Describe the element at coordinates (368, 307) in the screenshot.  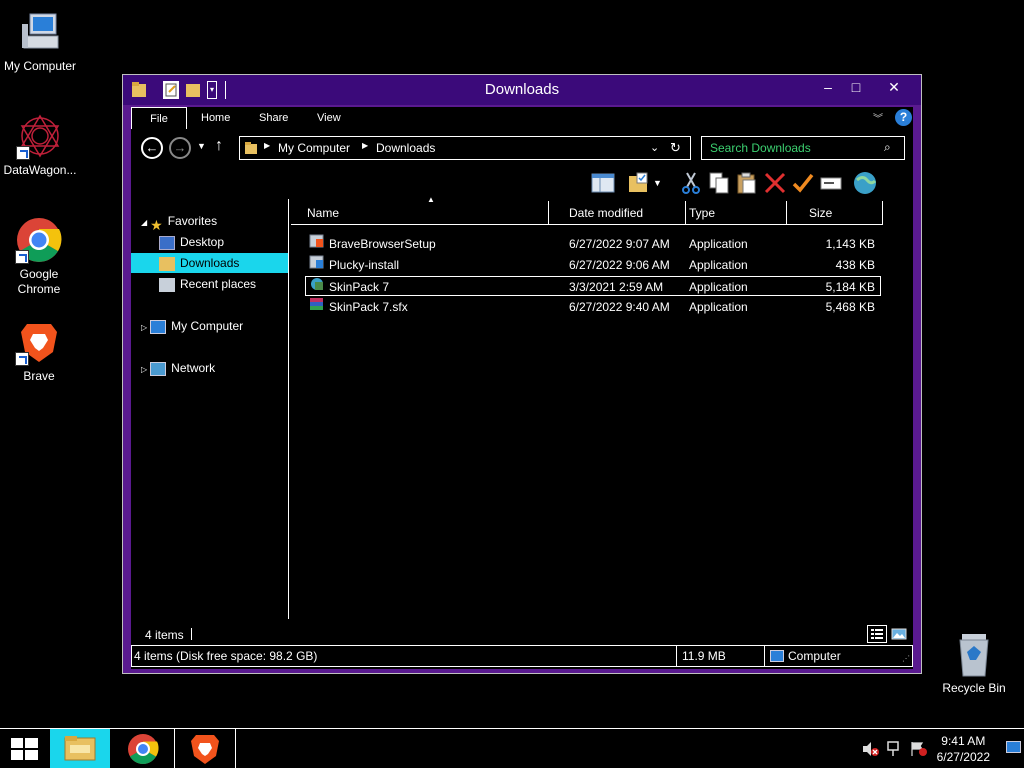
I see `file-name: SkinPack 7.sfx` at that location.